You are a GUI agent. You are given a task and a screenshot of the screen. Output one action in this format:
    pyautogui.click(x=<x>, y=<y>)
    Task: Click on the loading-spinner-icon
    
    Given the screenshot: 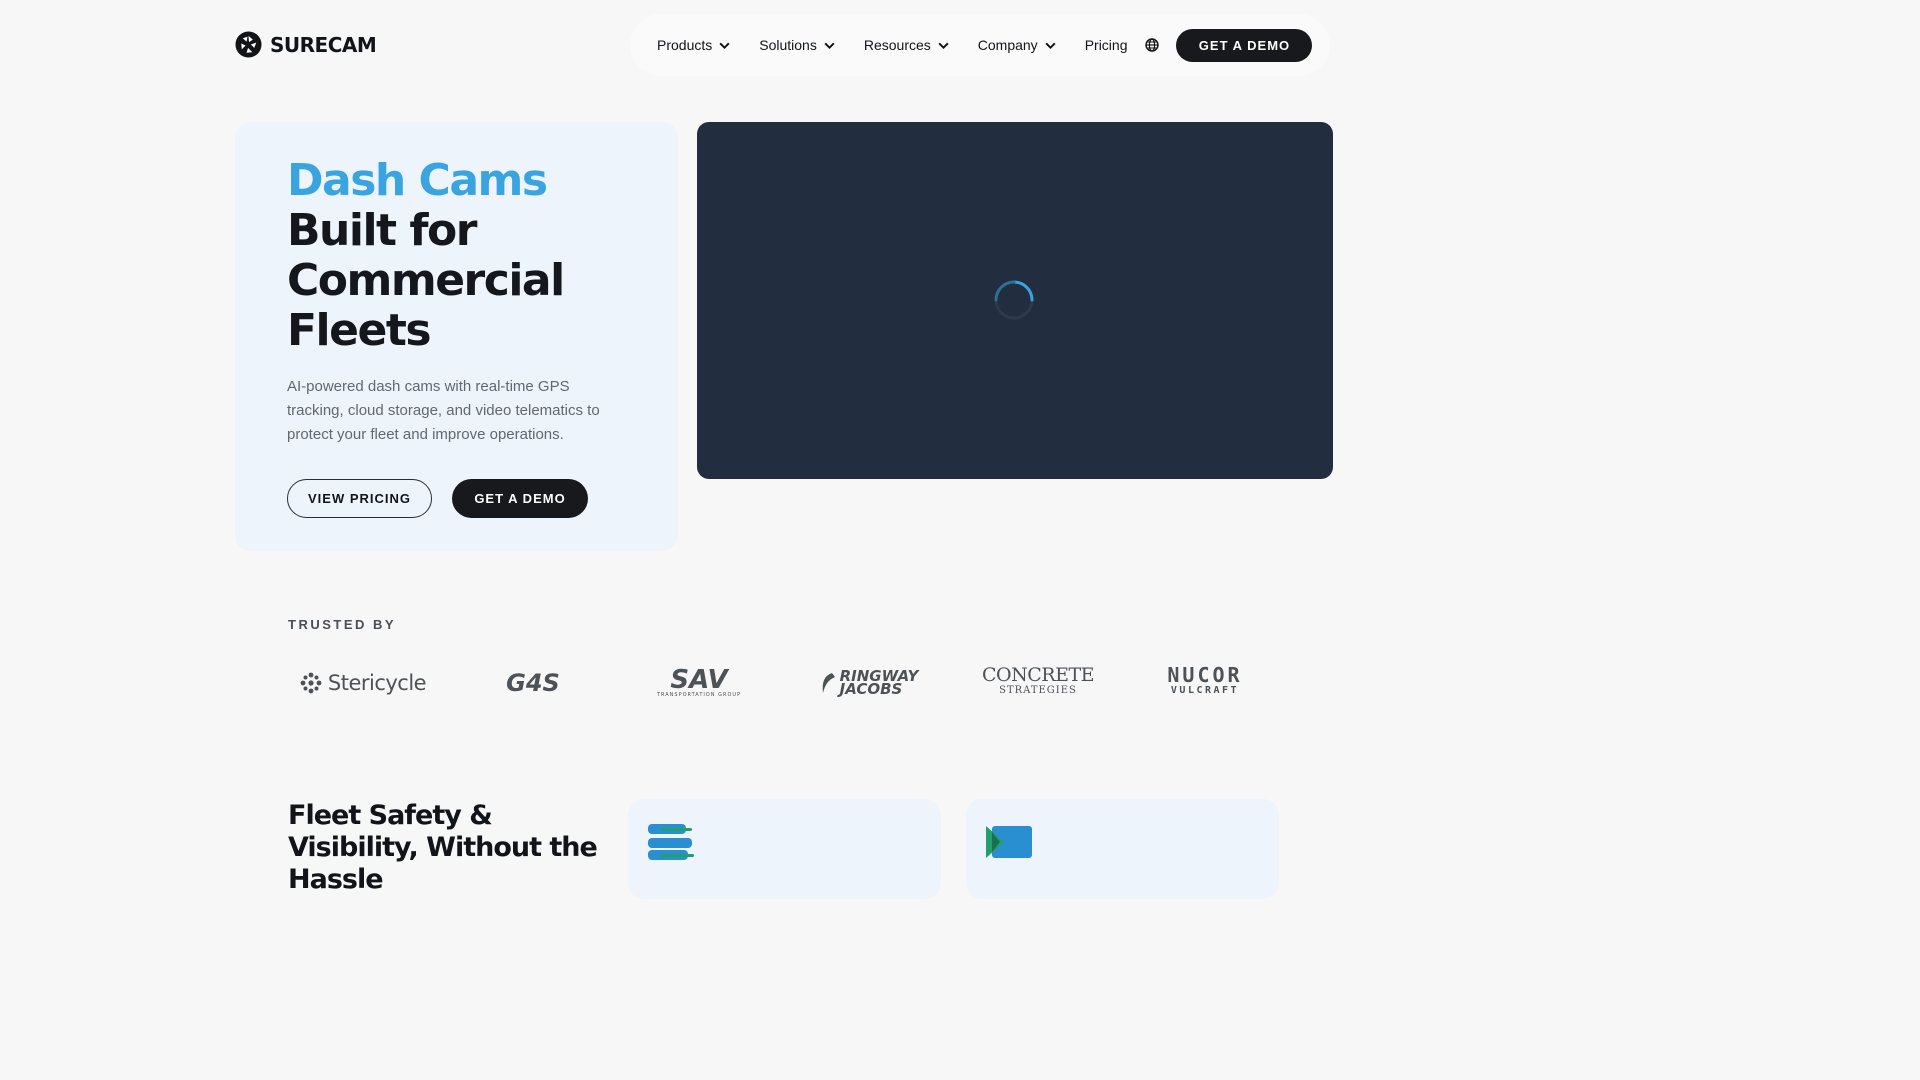 What is the action you would take?
    pyautogui.click(x=1014, y=300)
    